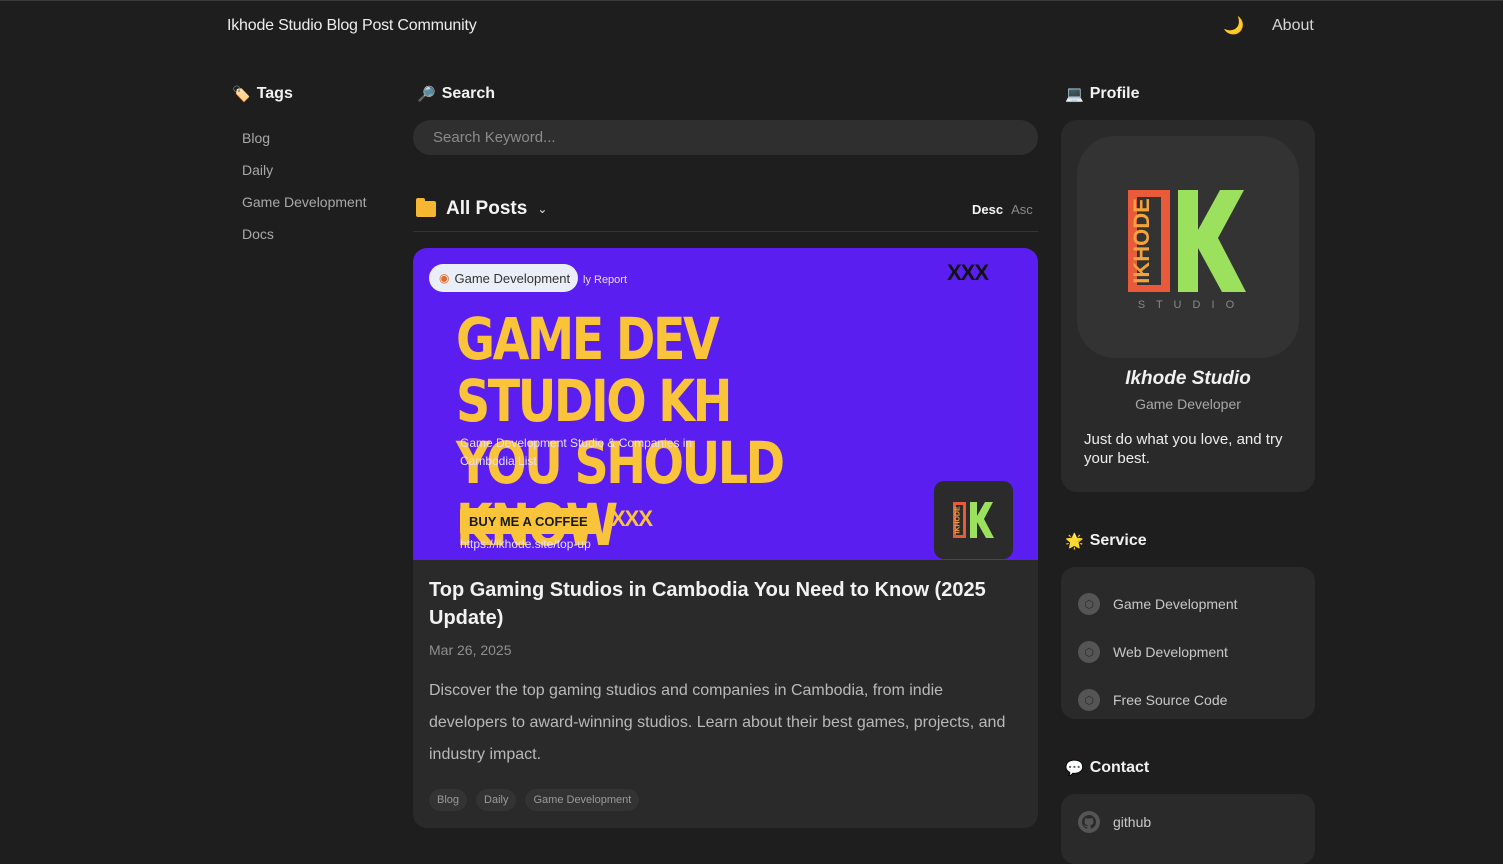  Describe the element at coordinates (1114, 93) in the screenshot. I see `profile-title: Profile` at that location.